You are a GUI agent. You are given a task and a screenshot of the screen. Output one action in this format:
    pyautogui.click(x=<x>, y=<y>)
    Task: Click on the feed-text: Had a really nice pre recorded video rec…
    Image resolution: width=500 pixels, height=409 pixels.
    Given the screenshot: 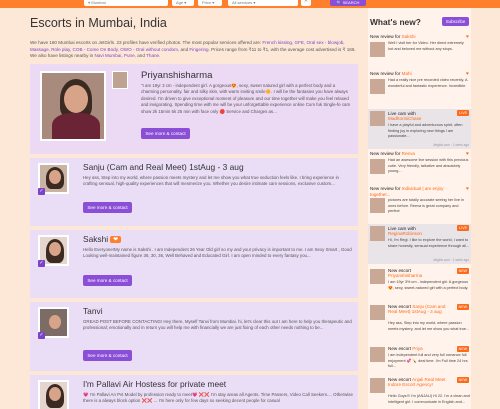 What is the action you would take?
    pyautogui.click(x=428, y=83)
    